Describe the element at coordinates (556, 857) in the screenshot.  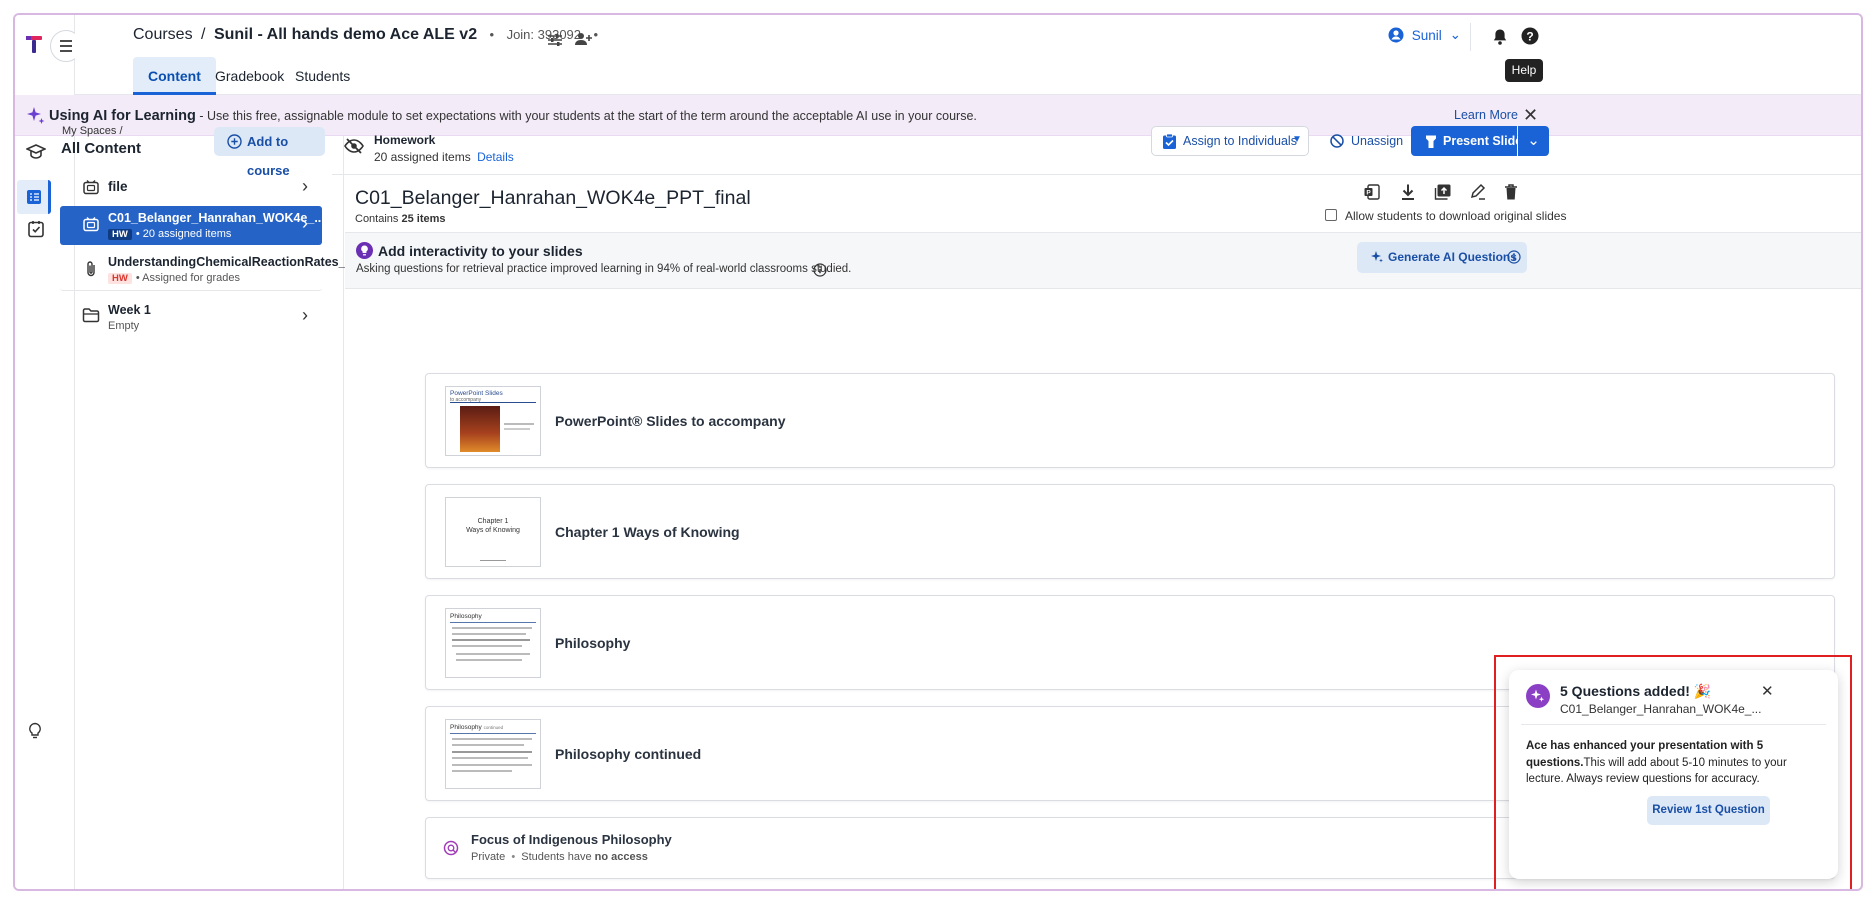
I see `students-access-label: Students have` at that location.